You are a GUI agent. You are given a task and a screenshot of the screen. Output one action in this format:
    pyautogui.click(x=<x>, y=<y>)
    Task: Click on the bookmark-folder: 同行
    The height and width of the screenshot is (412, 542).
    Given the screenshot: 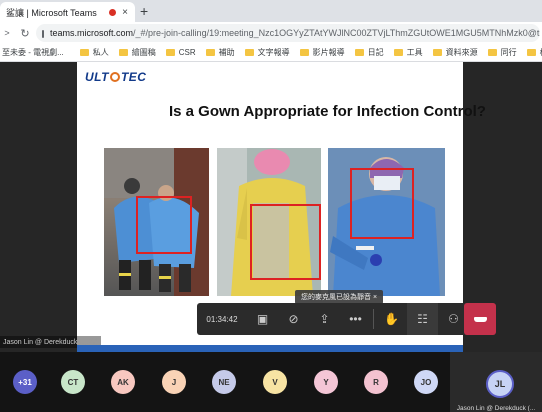 What is the action you would take?
    pyautogui.click(x=502, y=52)
    